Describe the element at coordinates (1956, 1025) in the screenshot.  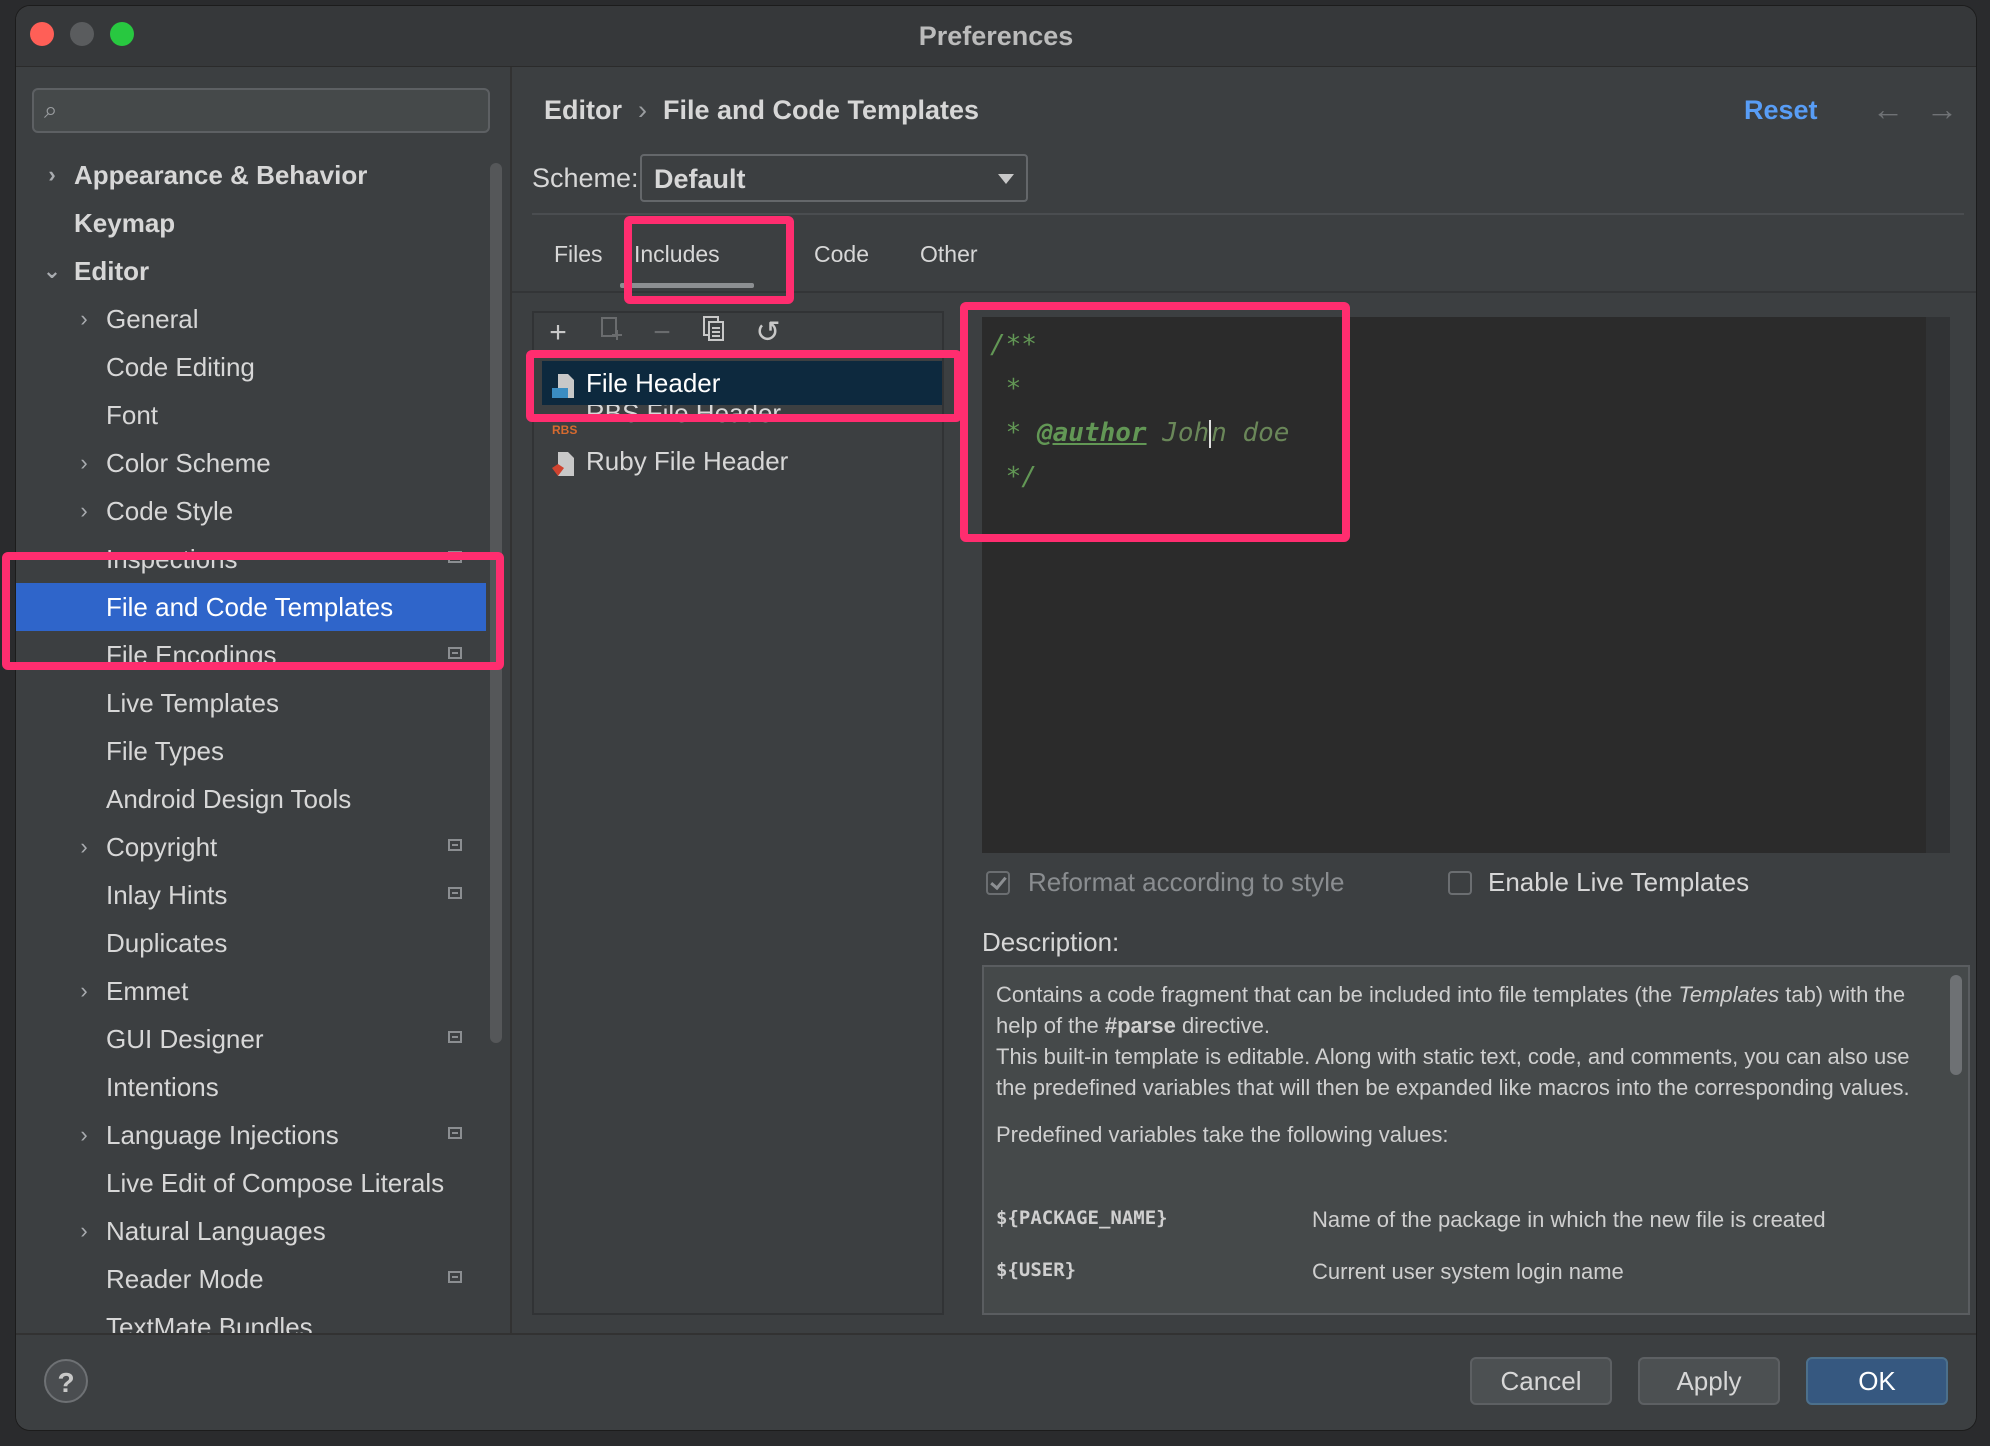
I see `description-scrollbar` at that location.